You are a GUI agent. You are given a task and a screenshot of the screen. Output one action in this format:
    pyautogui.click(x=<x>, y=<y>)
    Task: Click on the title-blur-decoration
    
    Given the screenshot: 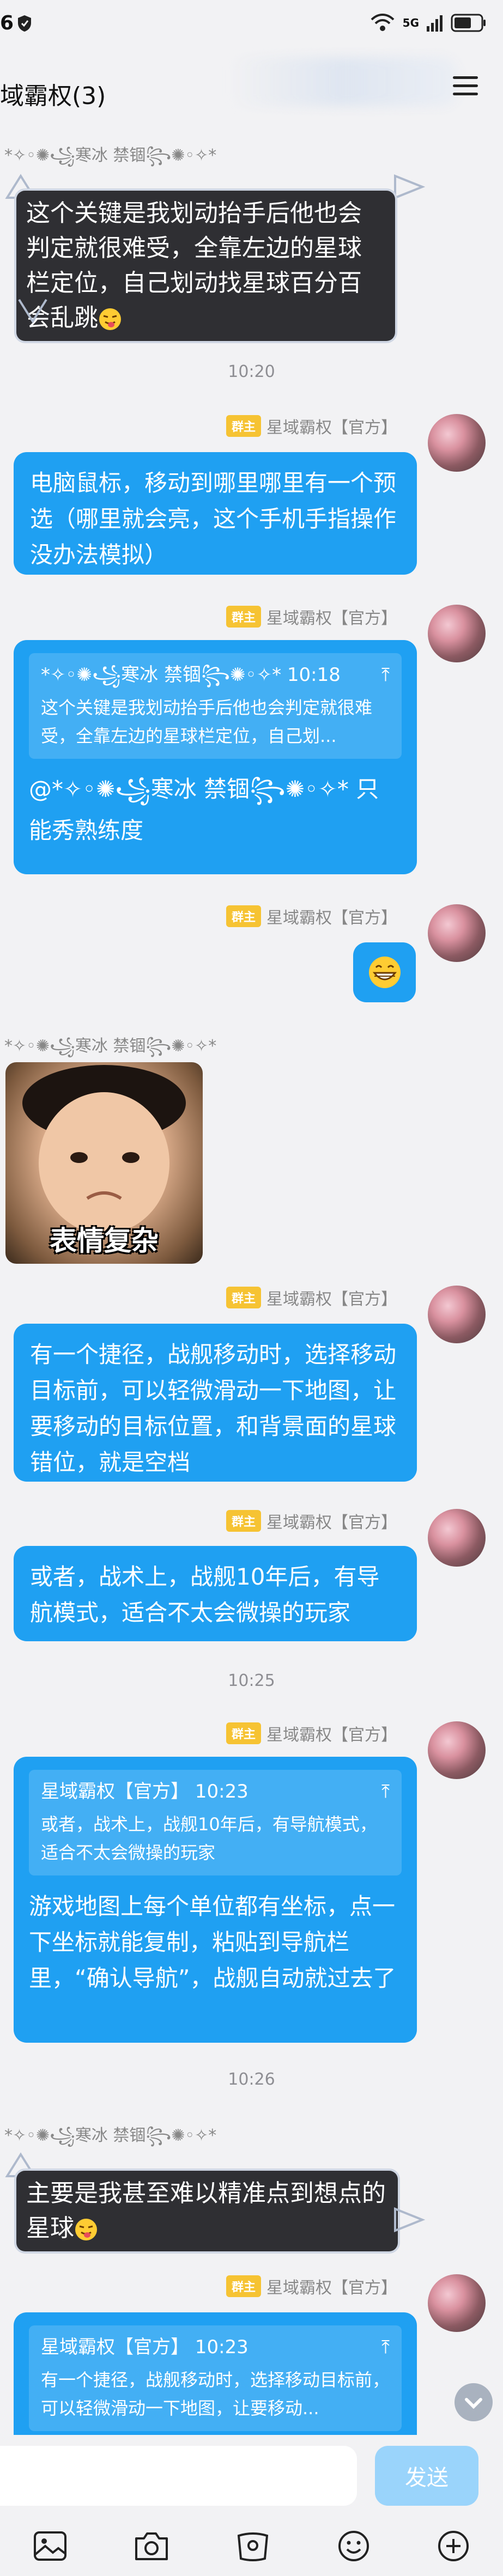 What is the action you would take?
    pyautogui.click(x=344, y=82)
    